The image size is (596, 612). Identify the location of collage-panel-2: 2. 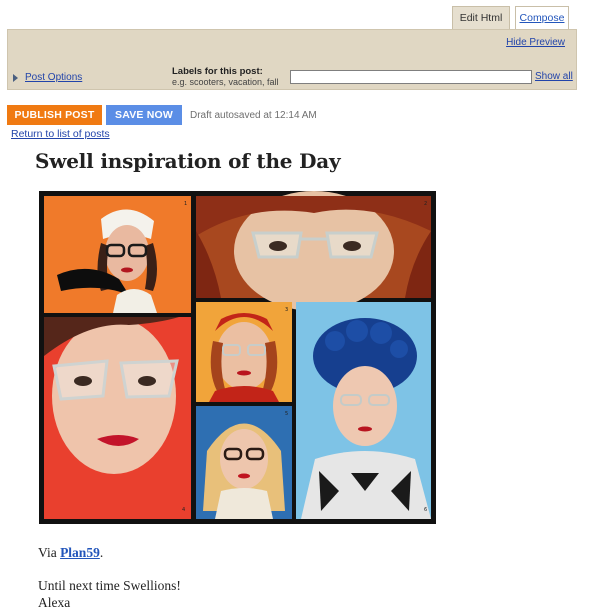
(313, 251).